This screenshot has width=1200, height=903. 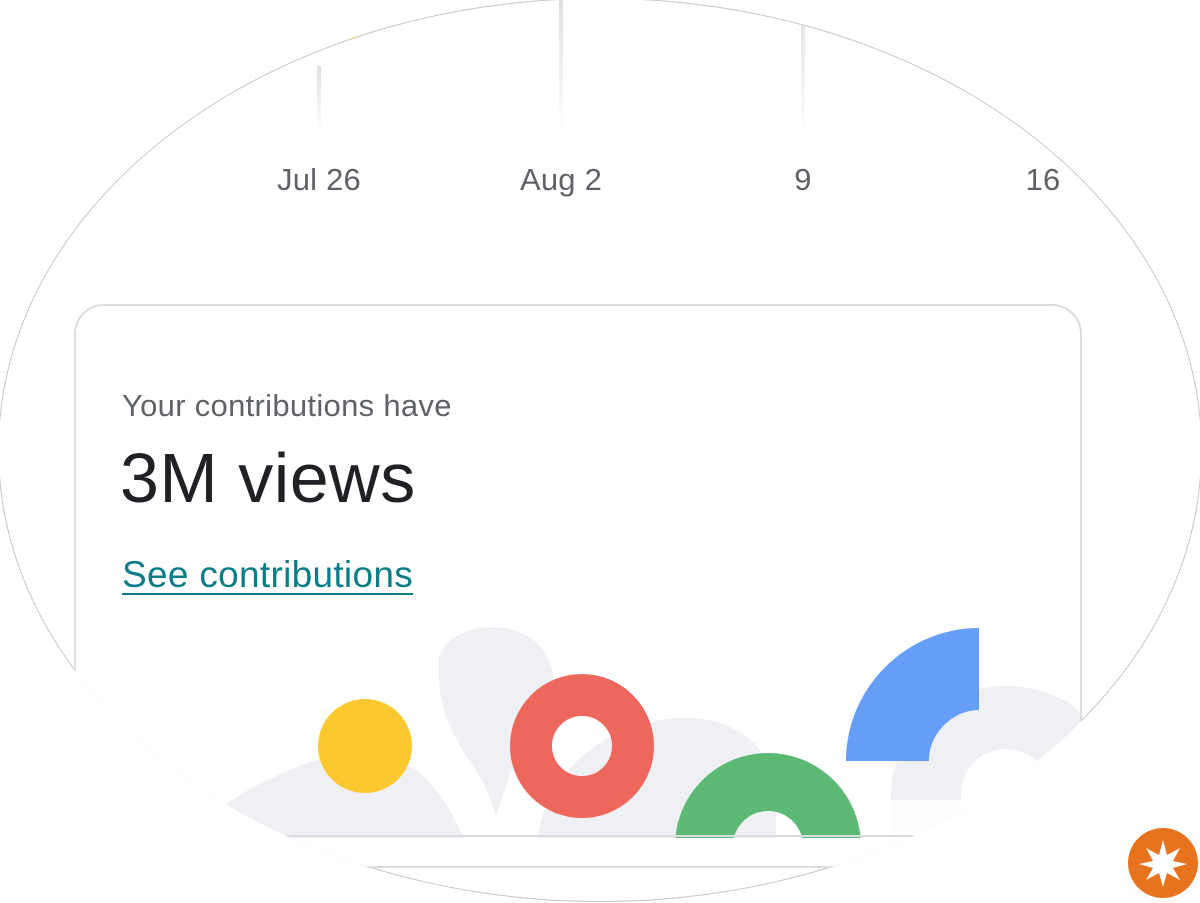 What do you see at coordinates (365, 746) in the screenshot?
I see `yellow-circle-shape` at bounding box center [365, 746].